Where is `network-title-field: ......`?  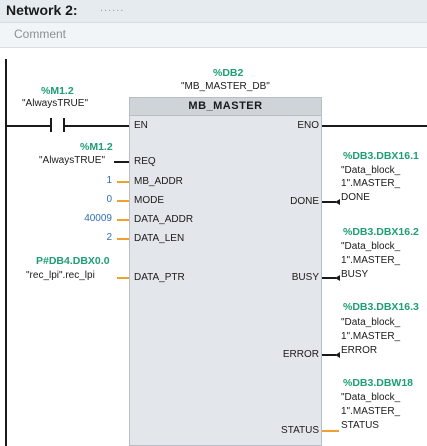
network-title-field: ...... is located at coordinates (112, 8).